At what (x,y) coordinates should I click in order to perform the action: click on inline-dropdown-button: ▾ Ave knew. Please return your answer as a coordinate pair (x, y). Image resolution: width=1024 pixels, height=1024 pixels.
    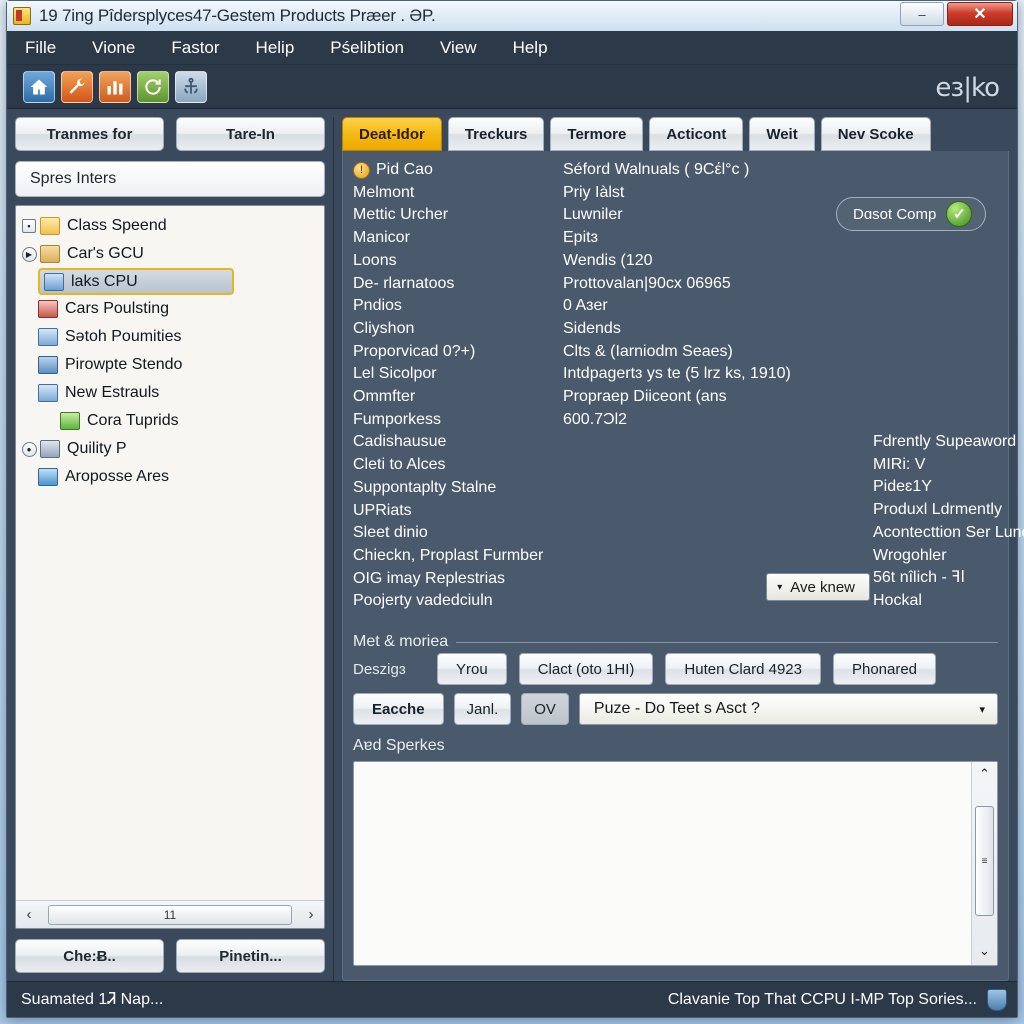
    Looking at the image, I should click on (818, 587).